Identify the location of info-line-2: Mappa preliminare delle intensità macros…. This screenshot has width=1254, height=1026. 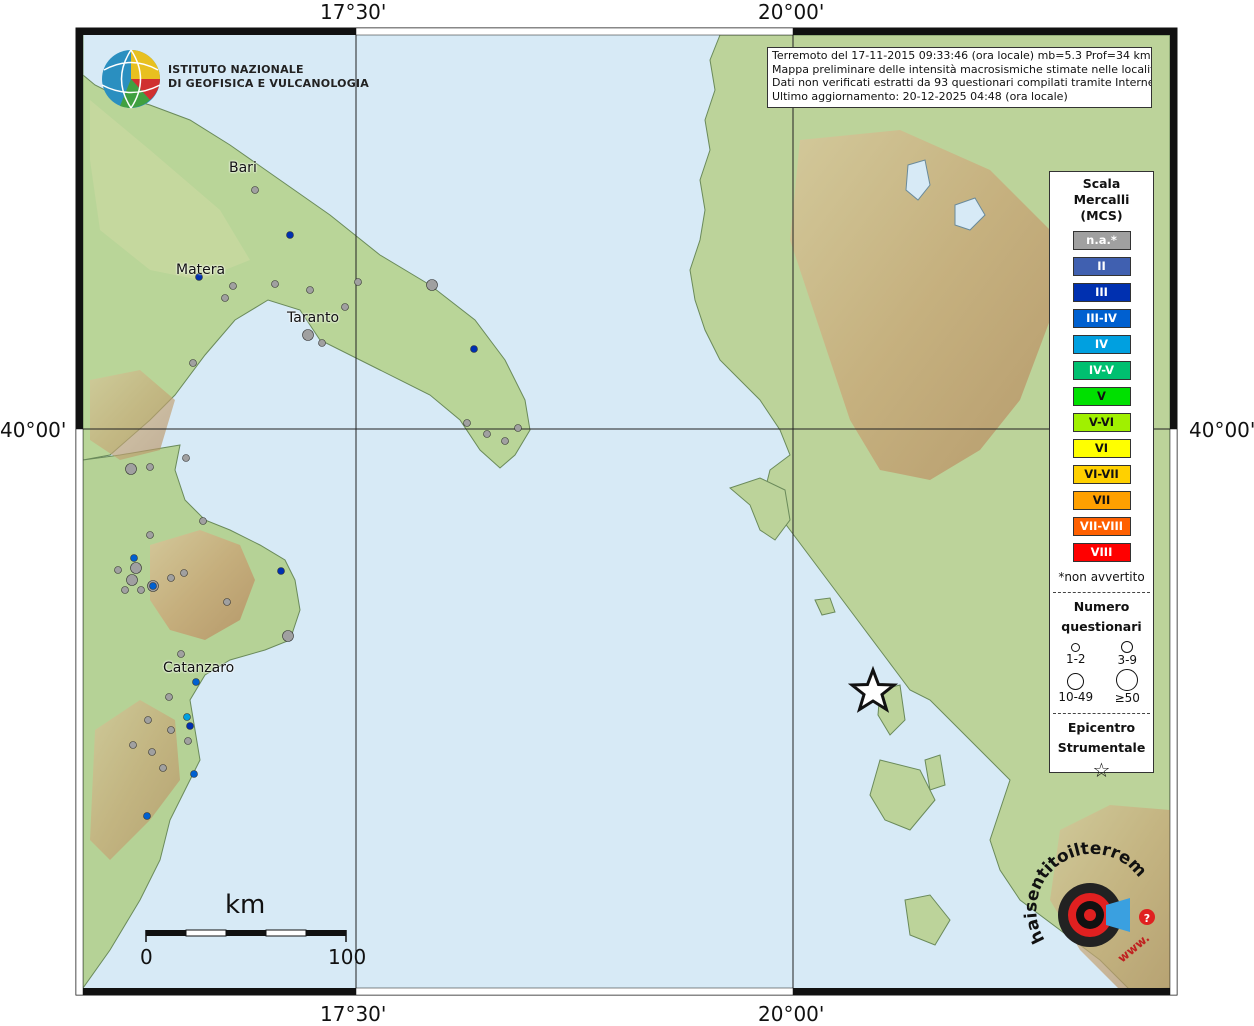
(962, 69).